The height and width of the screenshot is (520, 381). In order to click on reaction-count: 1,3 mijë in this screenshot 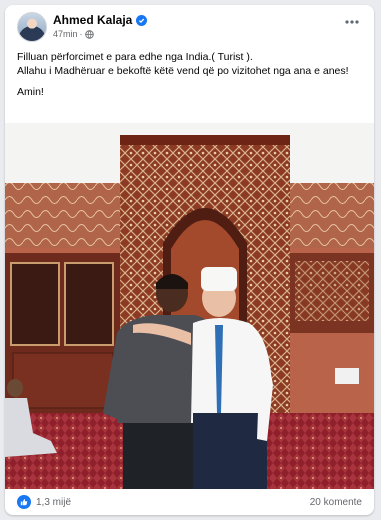, I will do `click(54, 502)`.